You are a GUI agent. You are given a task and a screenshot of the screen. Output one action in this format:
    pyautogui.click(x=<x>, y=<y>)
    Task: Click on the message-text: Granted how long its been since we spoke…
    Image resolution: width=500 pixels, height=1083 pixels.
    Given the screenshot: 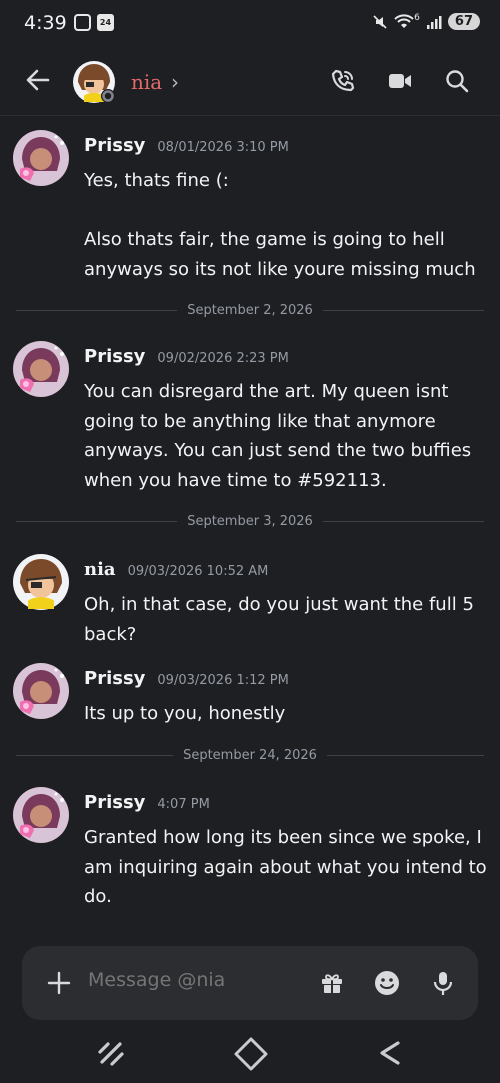 What is the action you would take?
    pyautogui.click(x=288, y=867)
    